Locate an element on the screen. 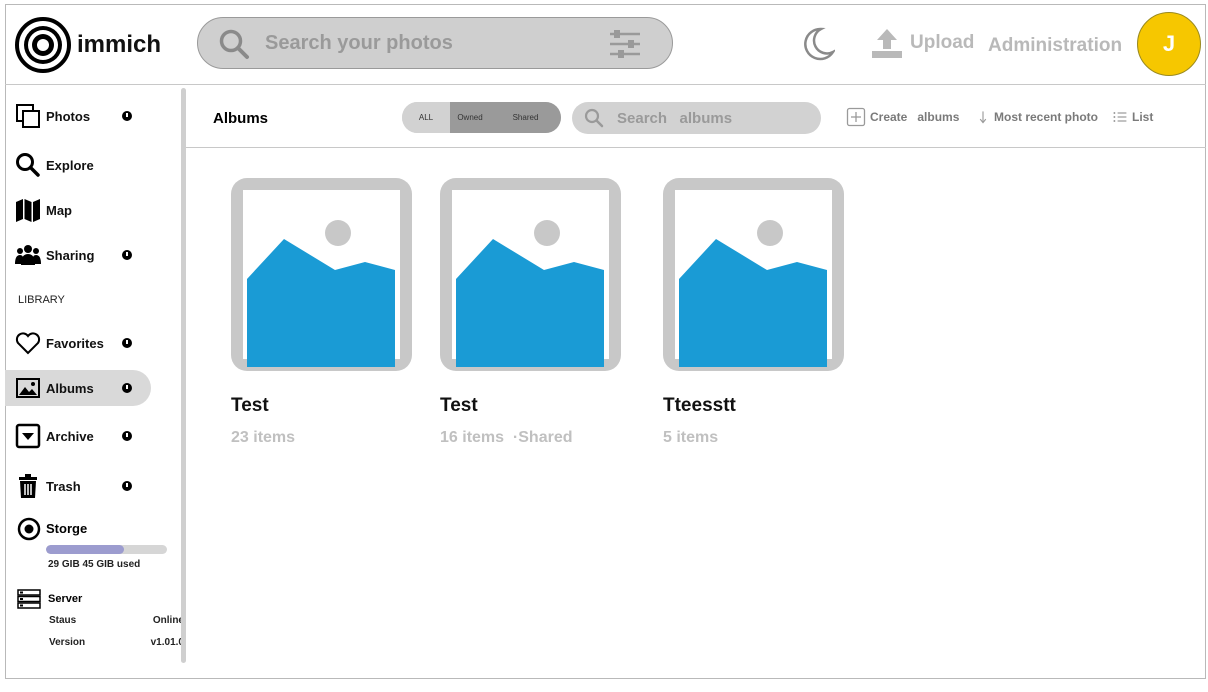 The width and height of the screenshot is (1208, 692). album-subtitle: 5 items is located at coordinates (691, 437).